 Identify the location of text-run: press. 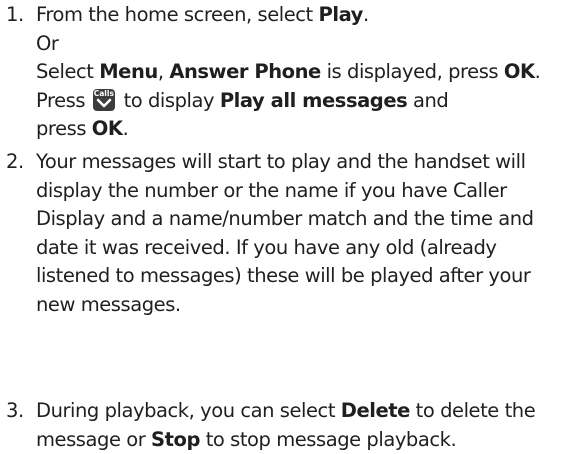
(64, 128).